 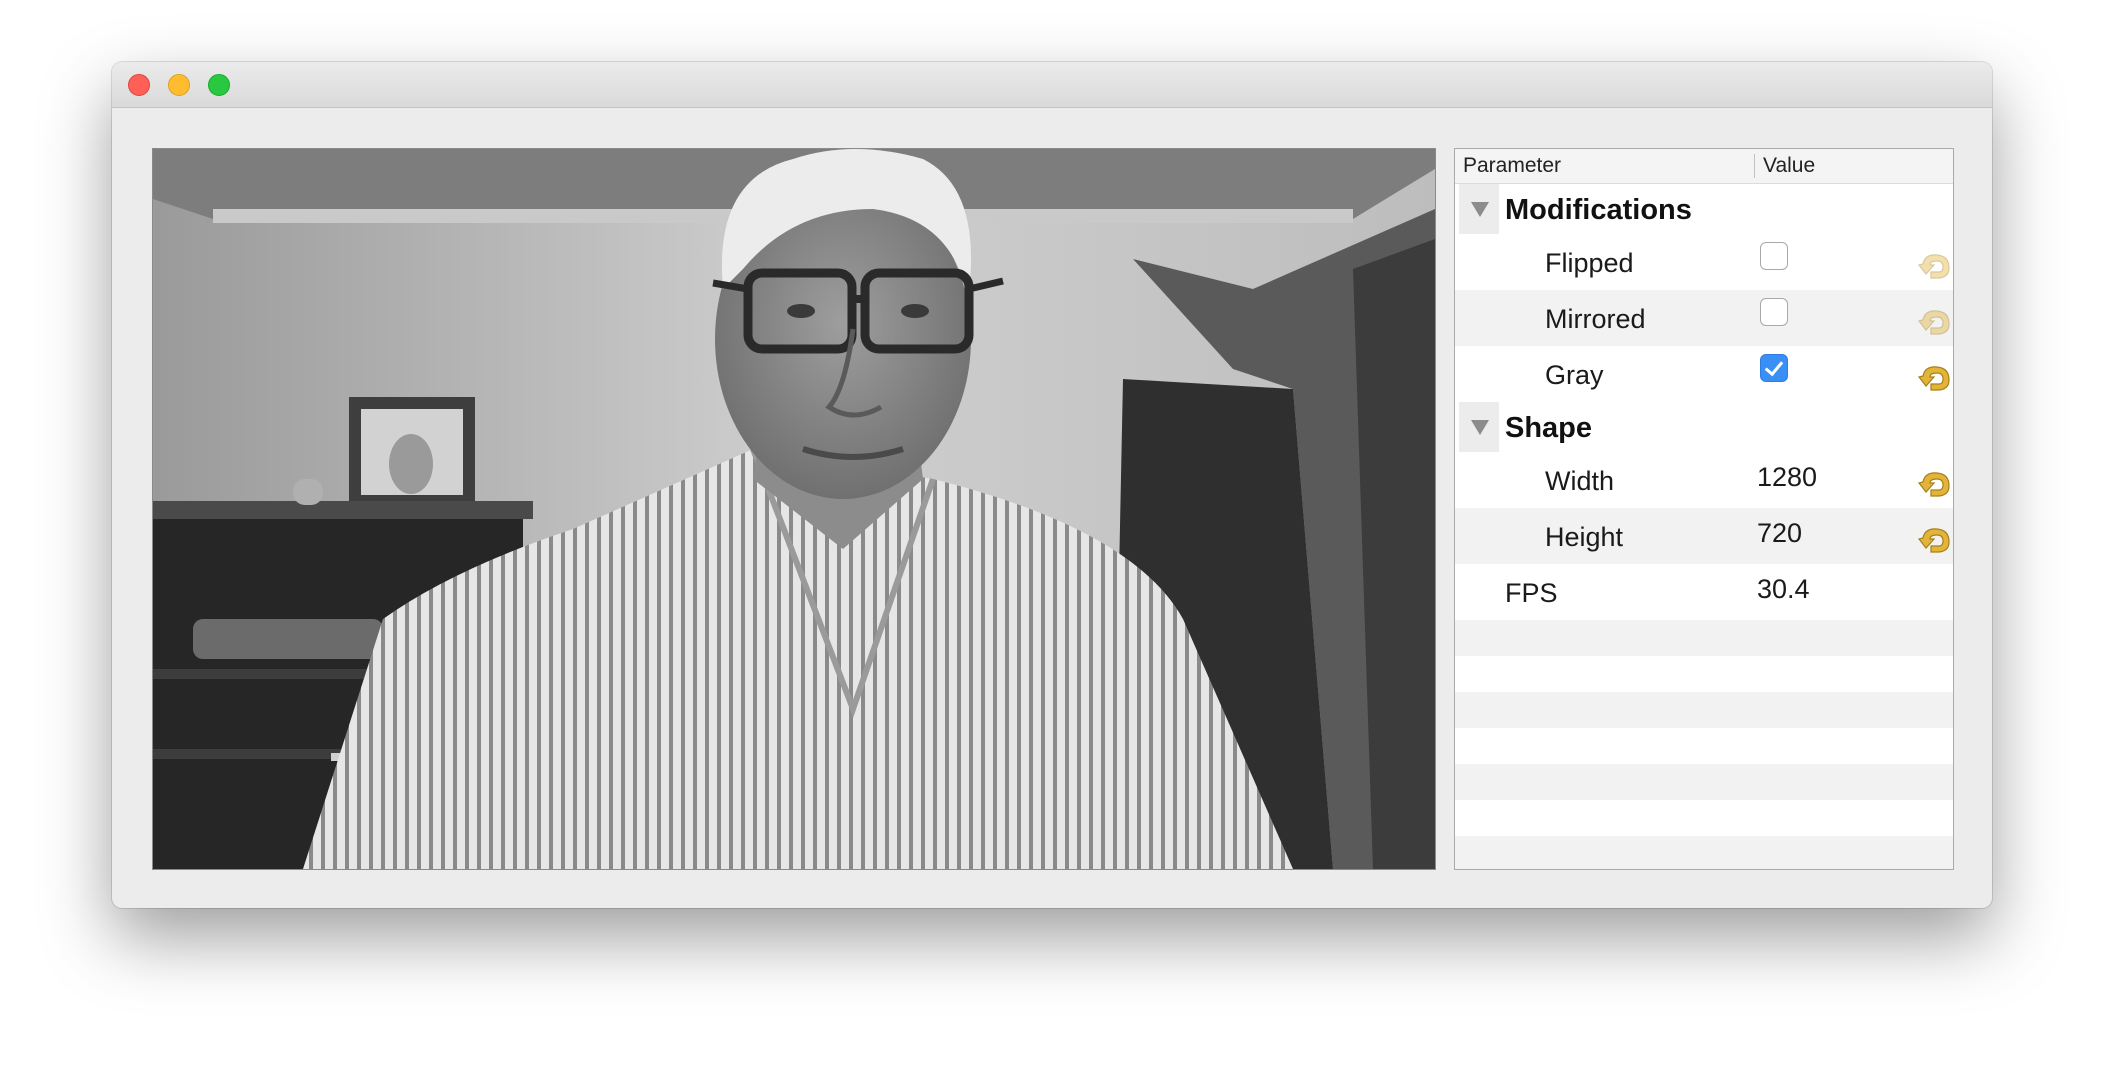 What do you see at coordinates (1704, 262) in the screenshot?
I see `param-row-flipped: Flipped` at bounding box center [1704, 262].